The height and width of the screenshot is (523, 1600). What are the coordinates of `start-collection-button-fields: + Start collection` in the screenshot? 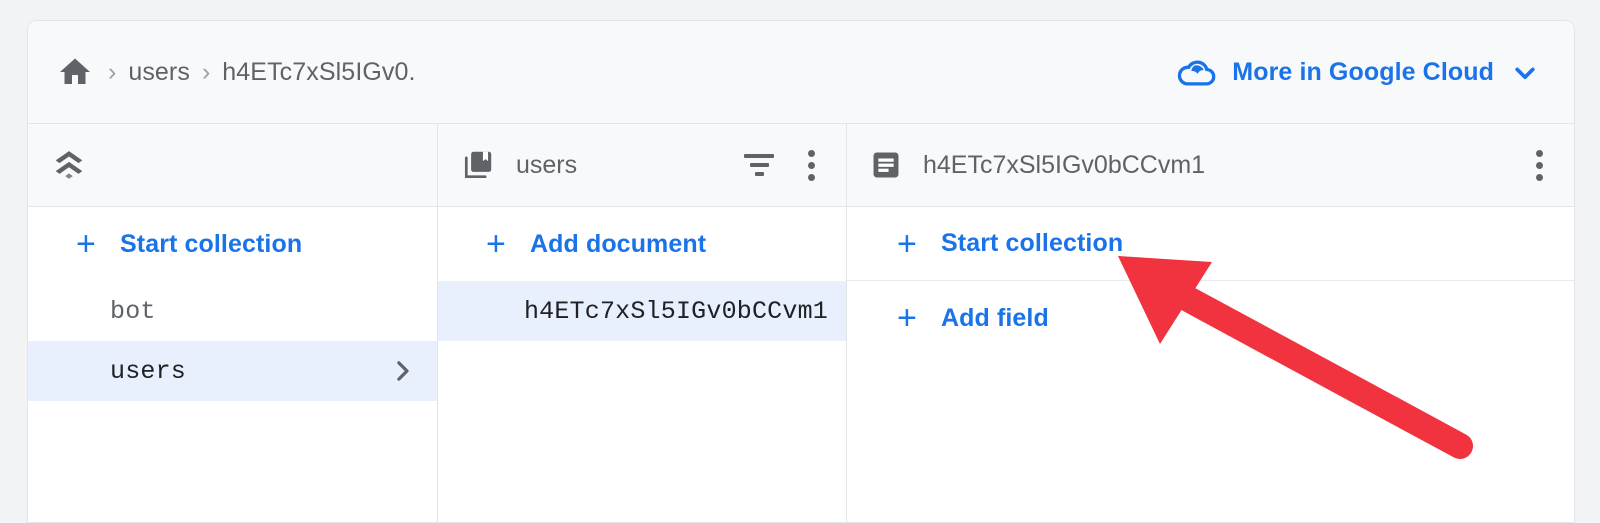 It's located at (1210, 244).